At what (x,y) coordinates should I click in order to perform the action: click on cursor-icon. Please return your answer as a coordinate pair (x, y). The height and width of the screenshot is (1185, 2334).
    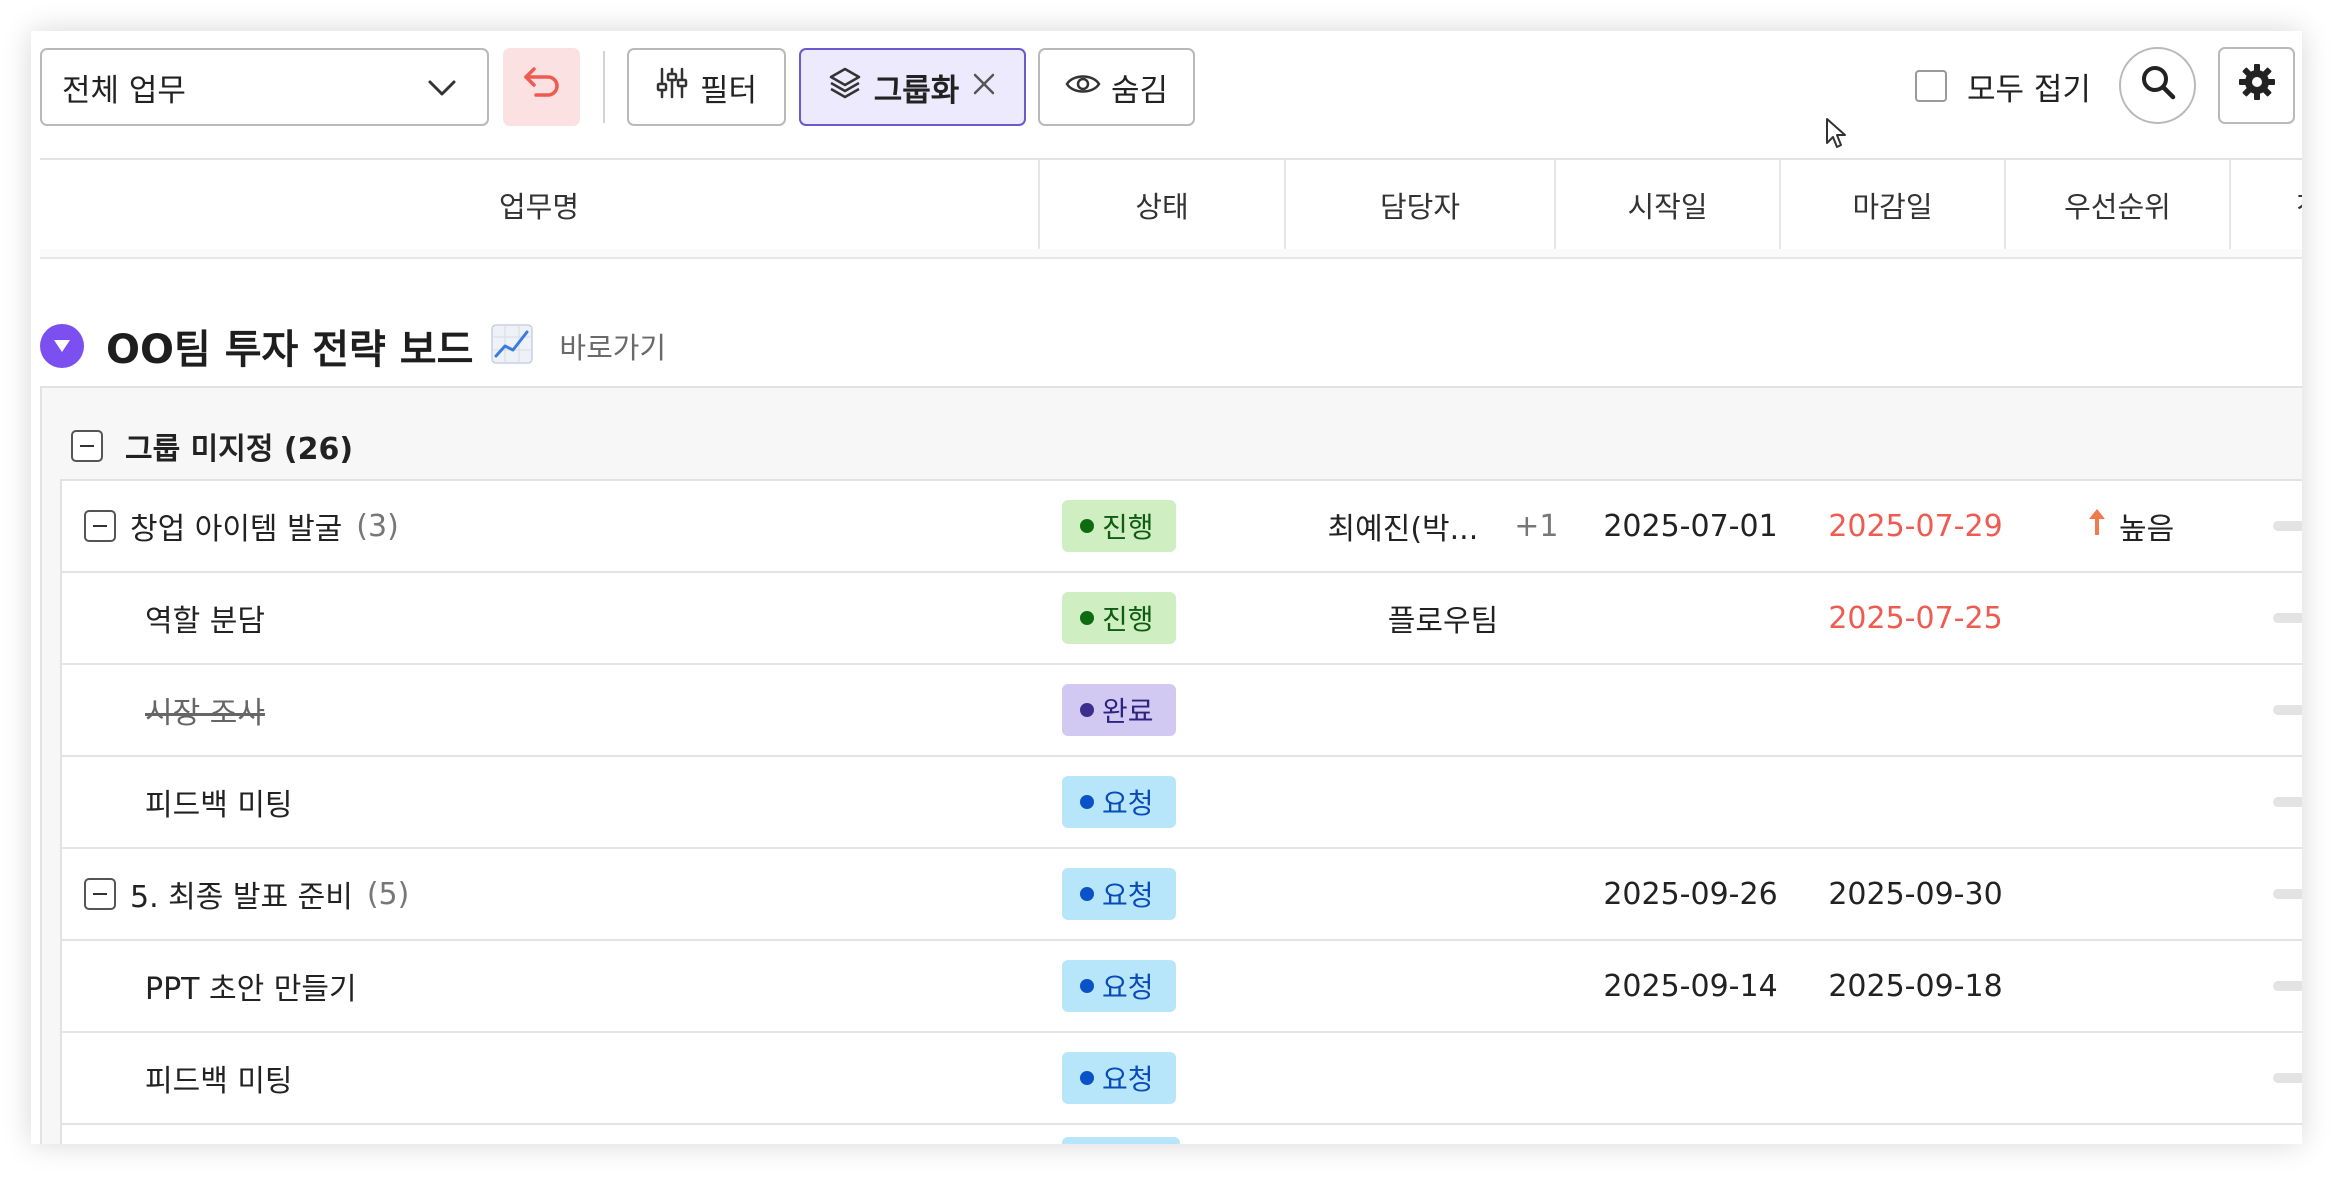
    Looking at the image, I should click on (1836, 135).